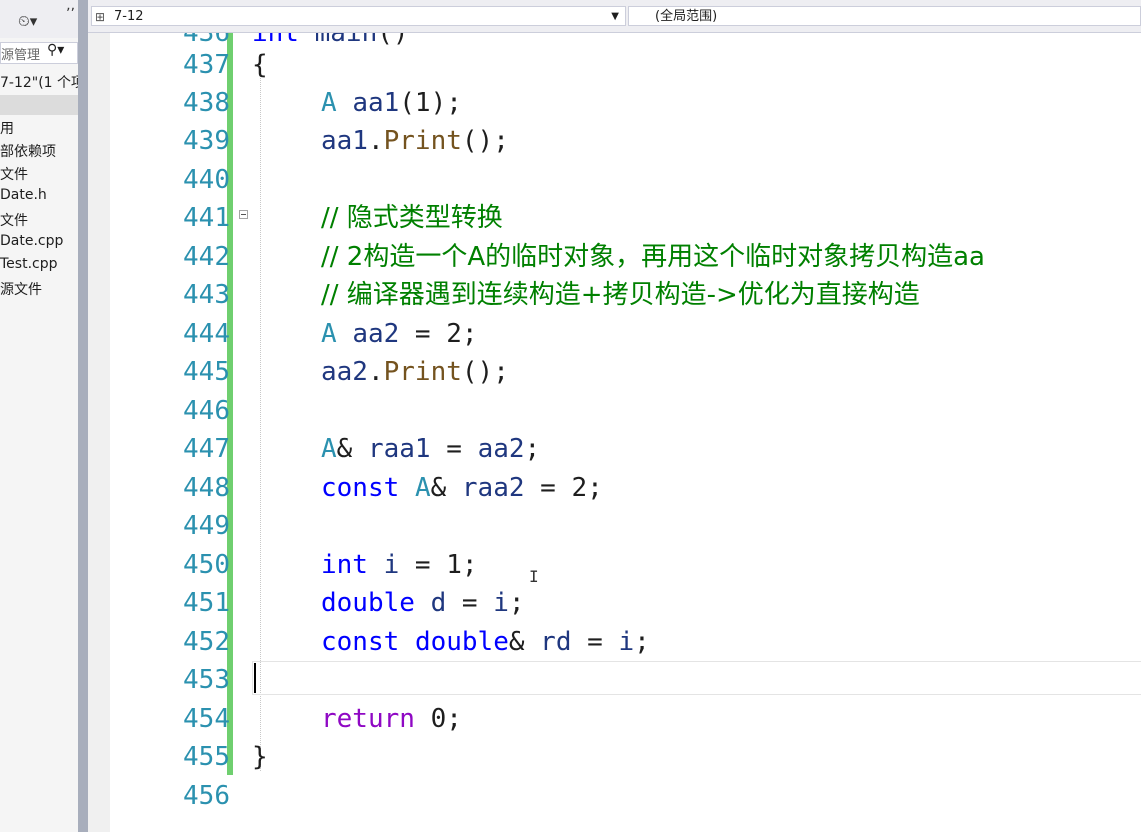  Describe the element at coordinates (31, 241) in the screenshot. I see `tree-item: Date.cpp` at that location.